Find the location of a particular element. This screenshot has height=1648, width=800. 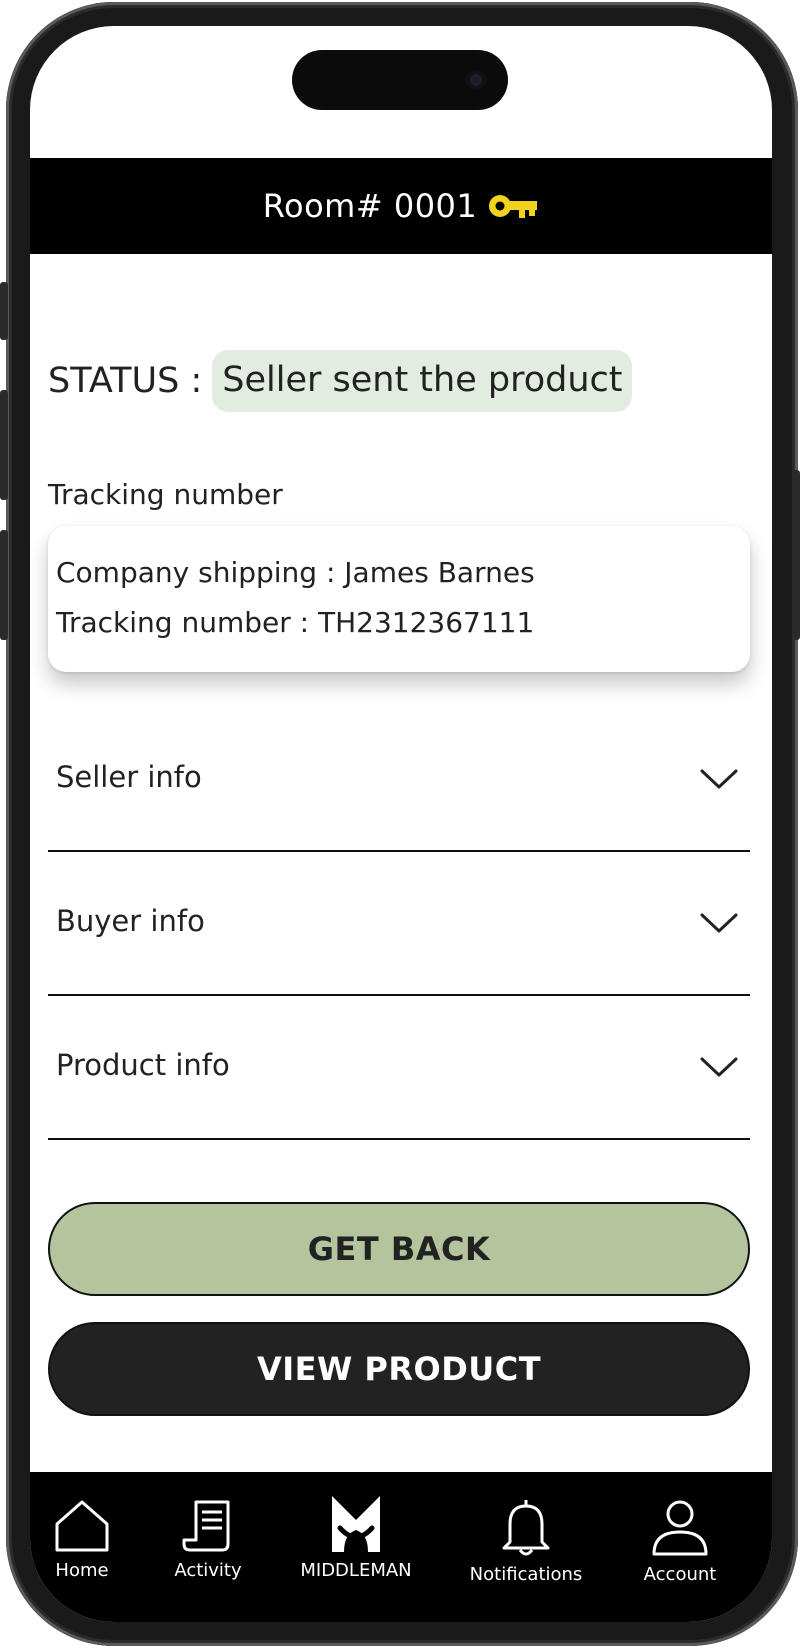

product-info-label: Product info is located at coordinates (143, 1065).